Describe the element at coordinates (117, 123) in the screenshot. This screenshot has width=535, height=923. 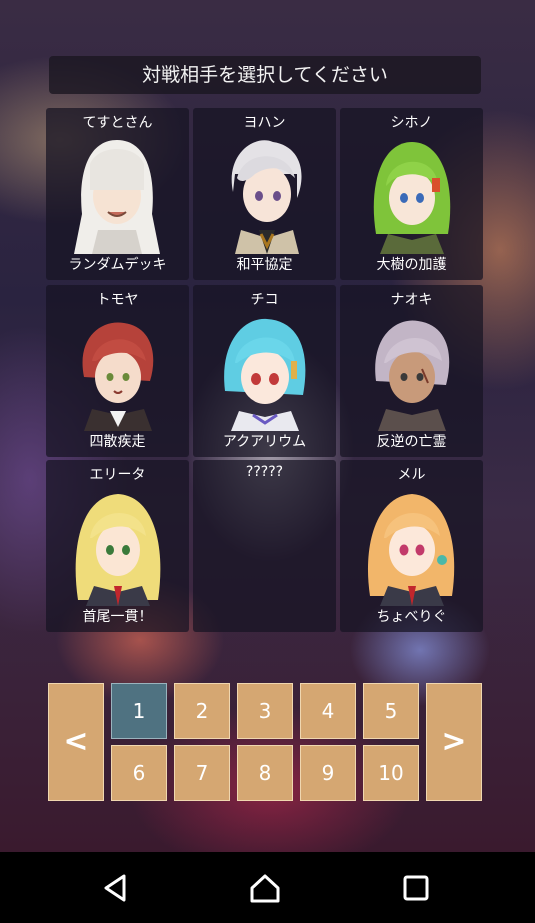
I see `opponent-name: てすとさん` at that location.